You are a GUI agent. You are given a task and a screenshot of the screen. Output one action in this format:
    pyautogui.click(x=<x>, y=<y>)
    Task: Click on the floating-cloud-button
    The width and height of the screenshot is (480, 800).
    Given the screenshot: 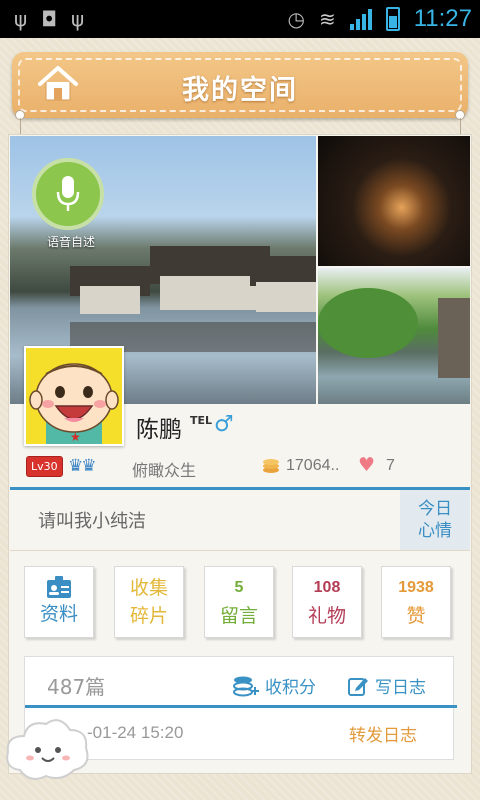 What is the action you would take?
    pyautogui.click(x=47, y=750)
    